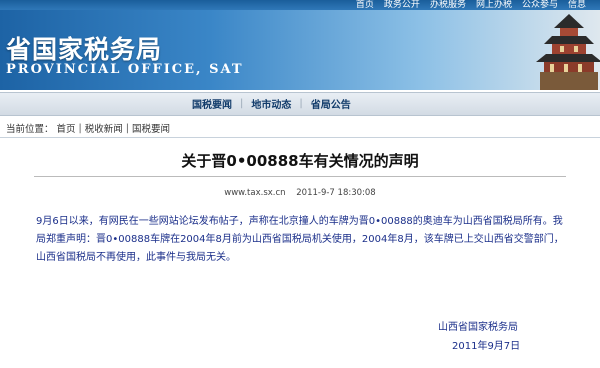 The width and height of the screenshot is (600, 368). I want to click on top-link: 首页, so click(365, 5).